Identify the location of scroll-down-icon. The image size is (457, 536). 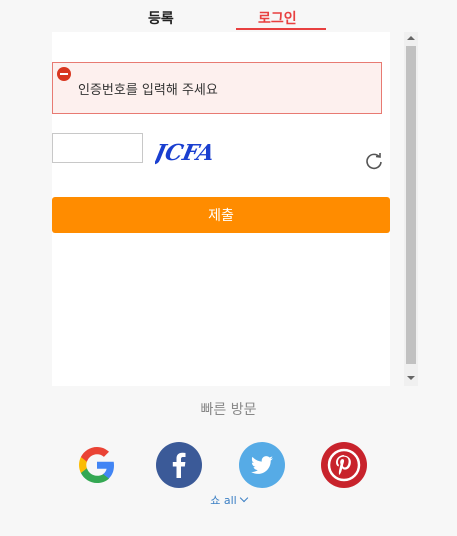
(411, 378).